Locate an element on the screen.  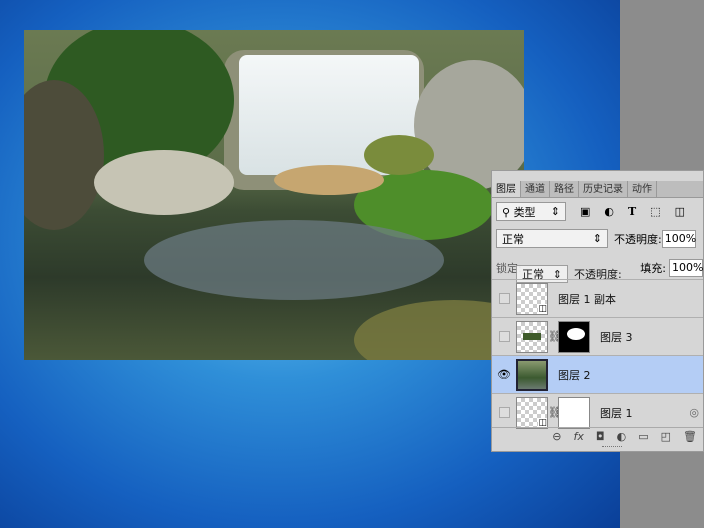
layer-row: ◫ ⛓ 图层 1 ◎ is located at coordinates (597, 412).